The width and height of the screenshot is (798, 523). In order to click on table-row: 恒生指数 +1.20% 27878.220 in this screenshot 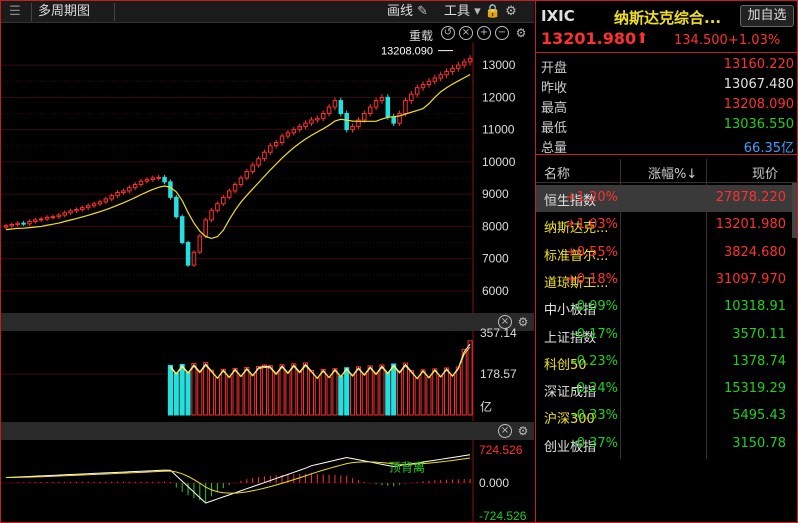, I will do `click(664, 198)`.